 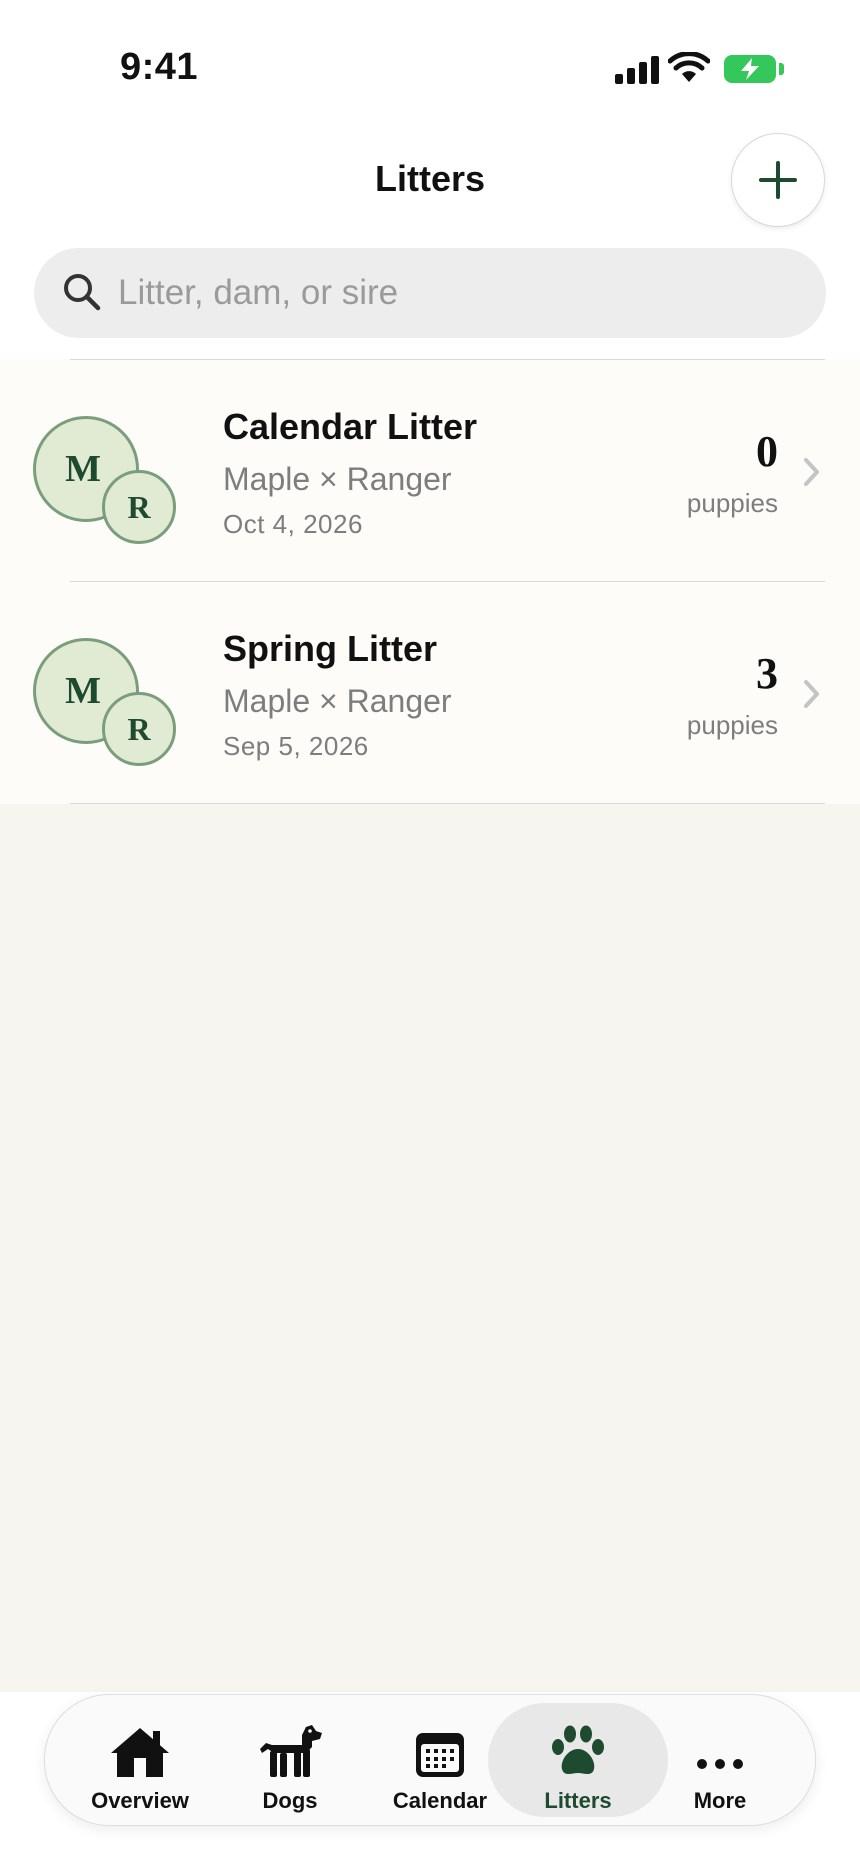 I want to click on list-divider, so click(x=447, y=803).